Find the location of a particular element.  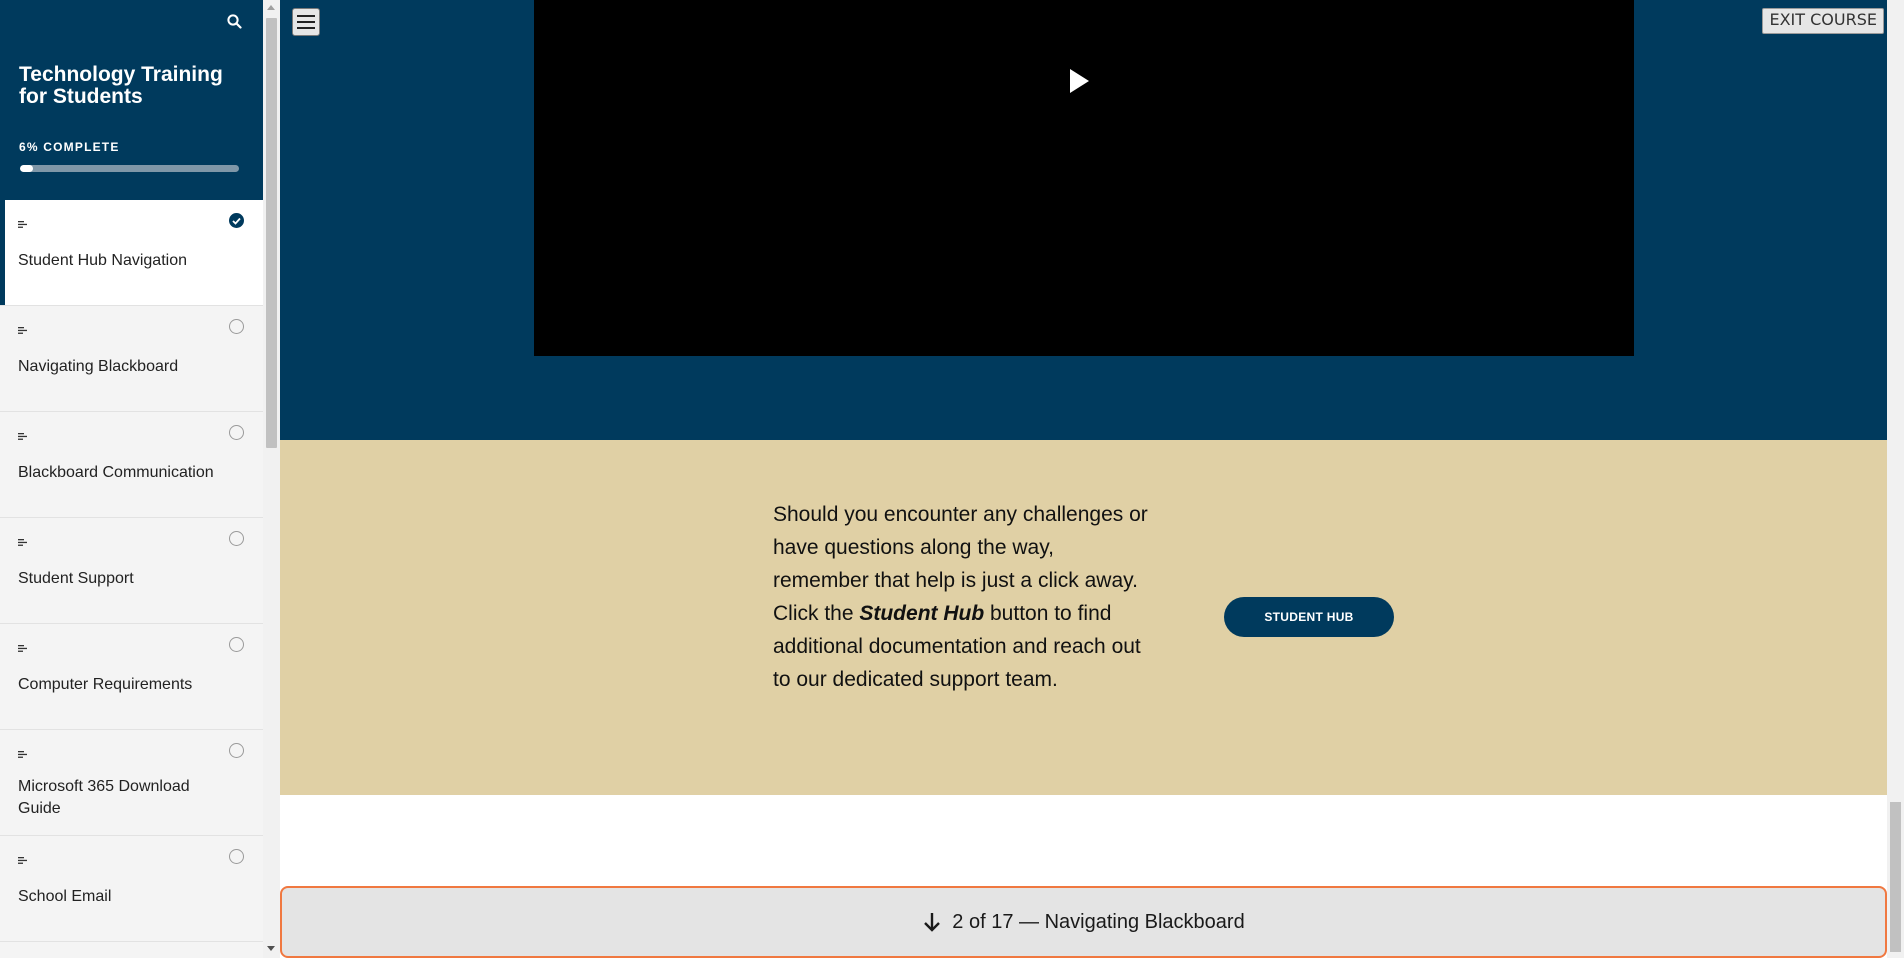

play-icon is located at coordinates (1079, 81).